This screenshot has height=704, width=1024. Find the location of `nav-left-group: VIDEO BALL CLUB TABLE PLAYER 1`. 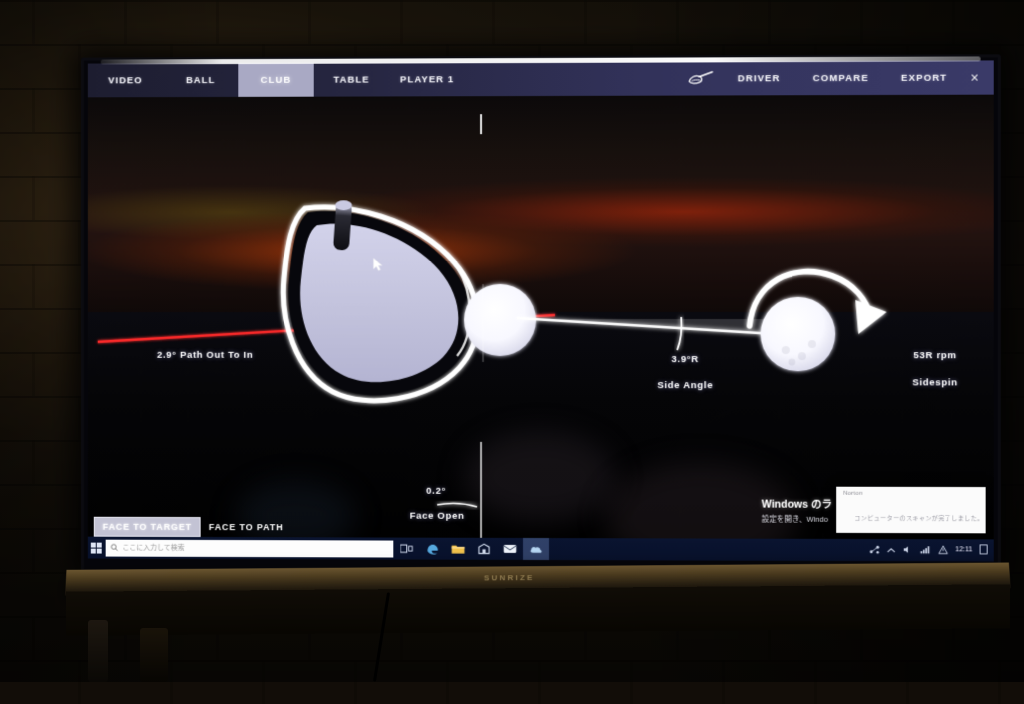

nav-left-group: VIDEO BALL CLUB TABLE PLAYER 1 is located at coordinates (276, 79).